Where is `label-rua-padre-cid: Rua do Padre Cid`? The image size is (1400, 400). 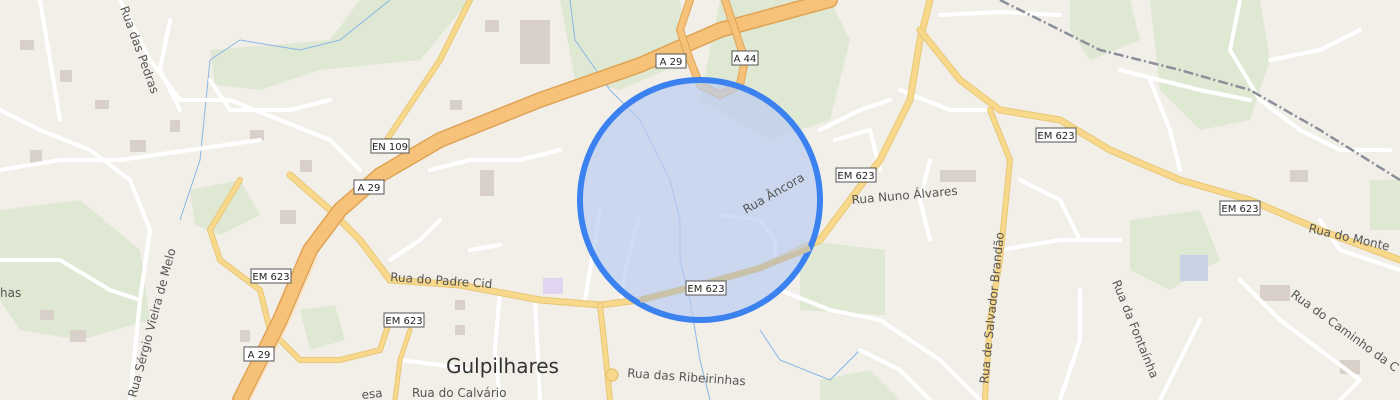 label-rua-padre-cid: Rua do Padre Cid is located at coordinates (441, 280).